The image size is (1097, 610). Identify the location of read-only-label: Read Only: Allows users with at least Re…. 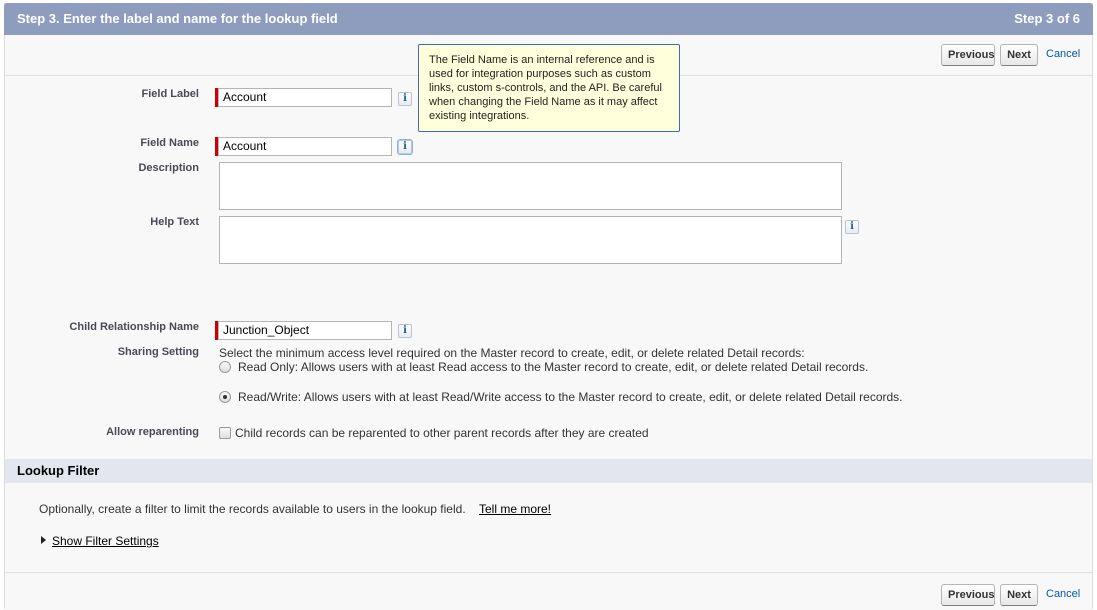
(553, 367).